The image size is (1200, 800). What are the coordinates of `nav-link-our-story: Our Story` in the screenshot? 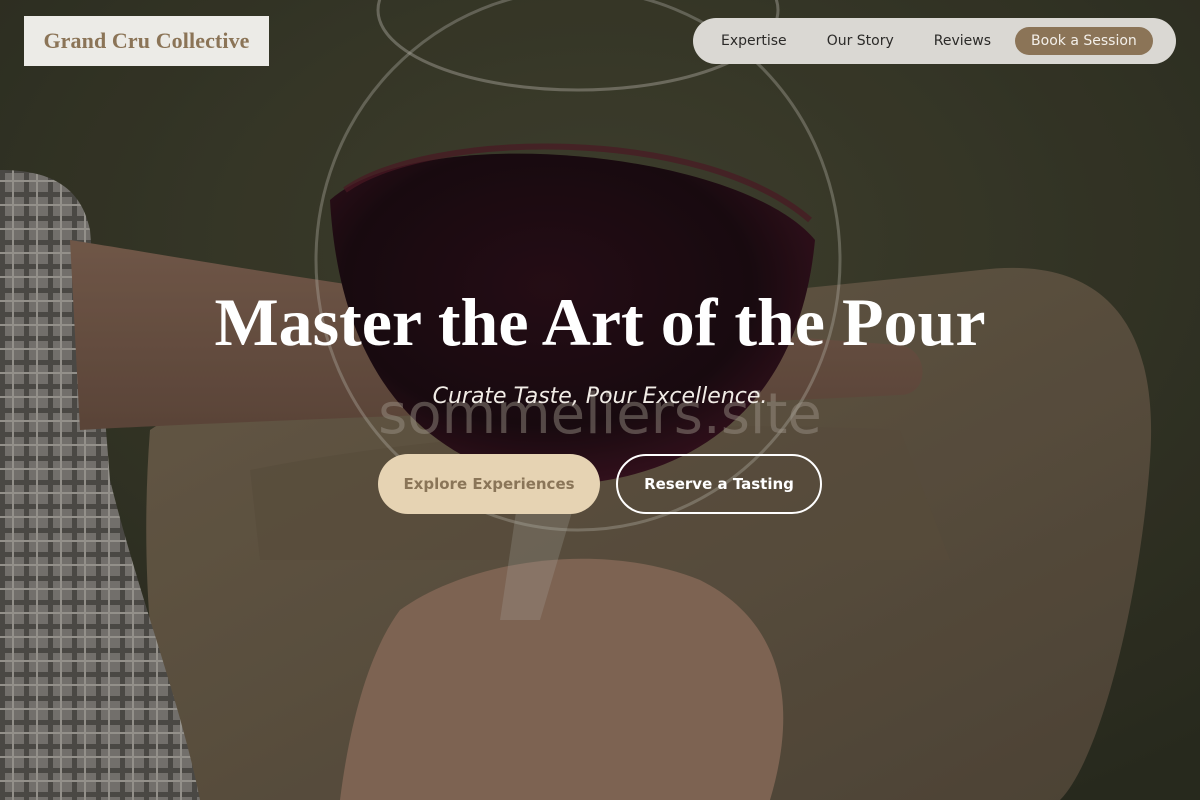 It's located at (860, 41).